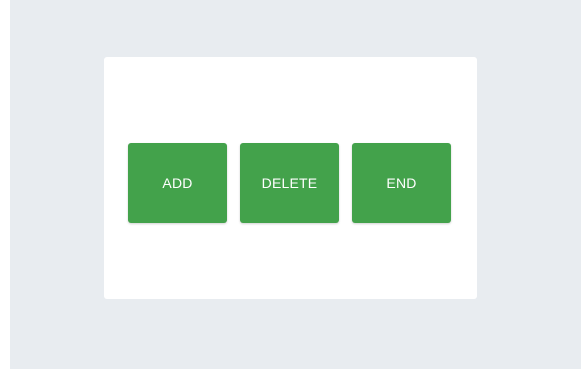 The image size is (581, 369). I want to click on delete-button: DELETE, so click(289, 183).